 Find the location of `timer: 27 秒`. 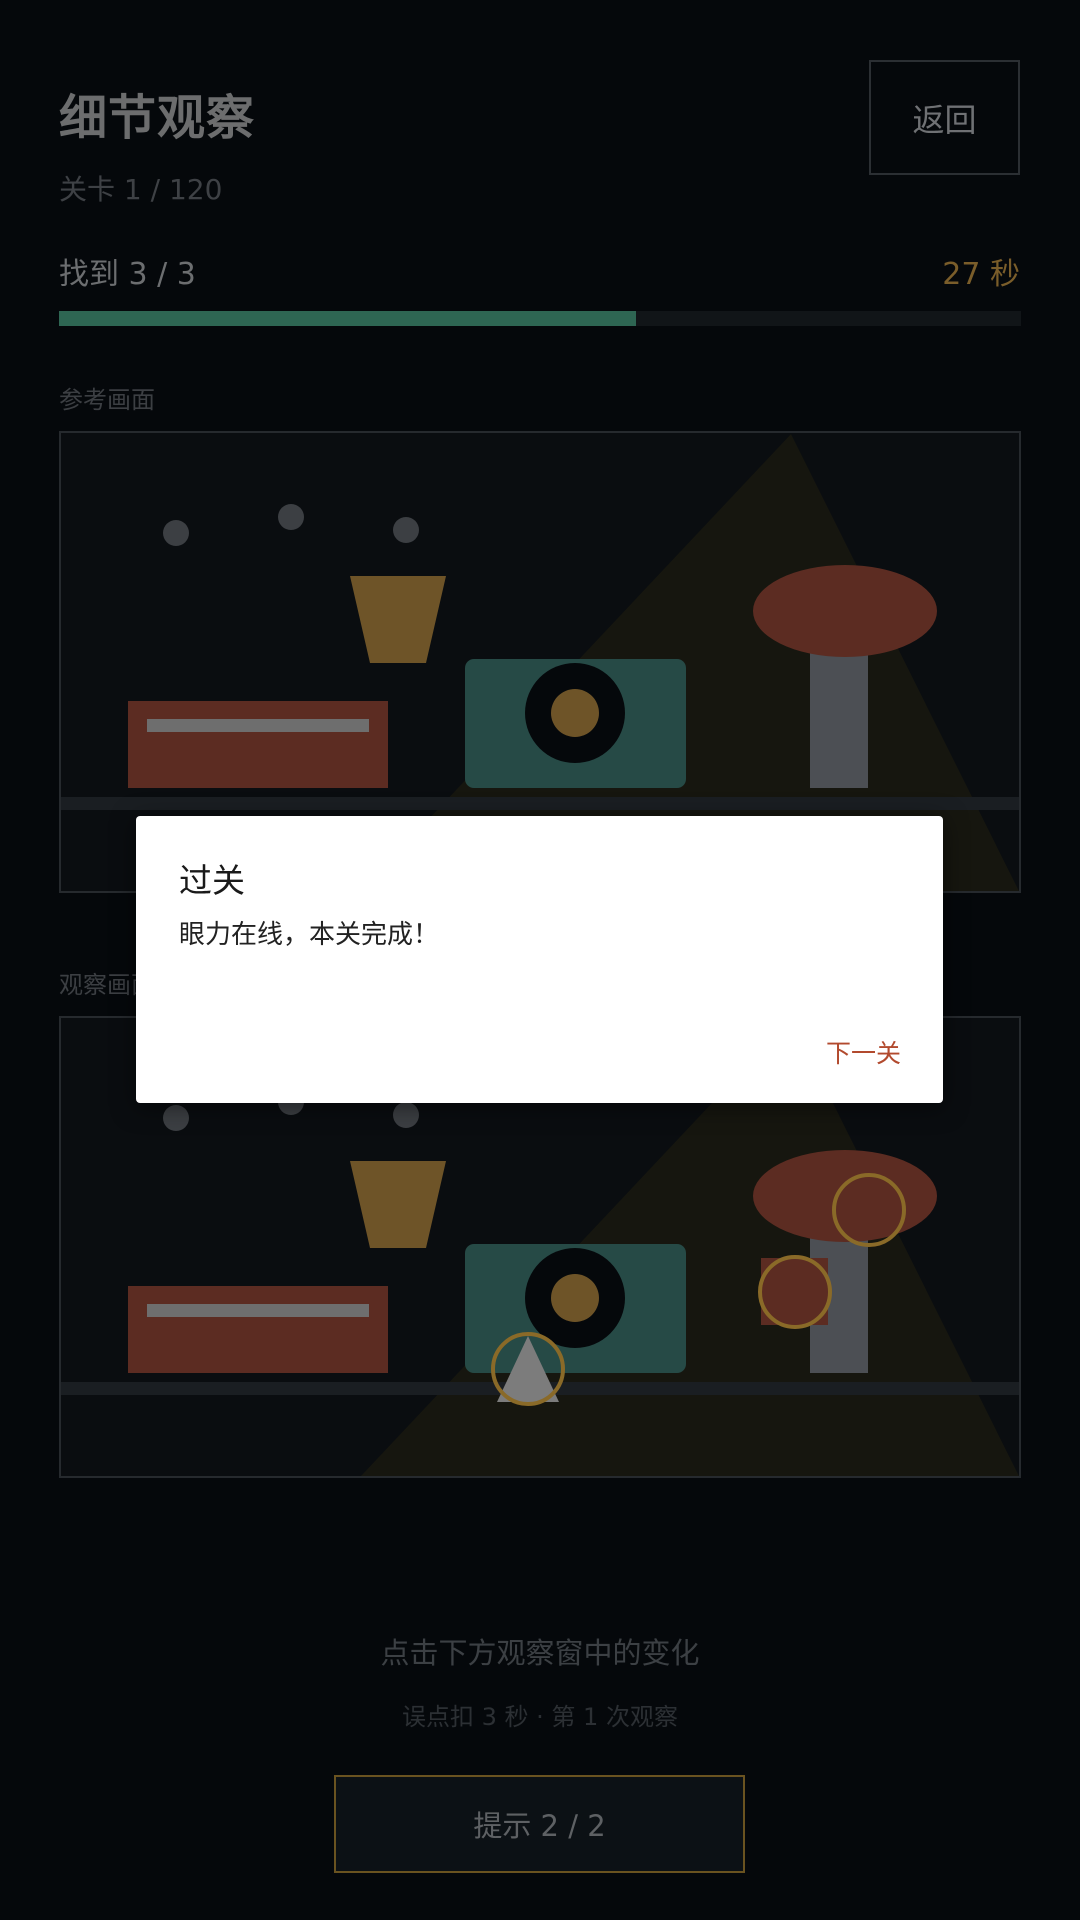

timer: 27 秒 is located at coordinates (981, 274).